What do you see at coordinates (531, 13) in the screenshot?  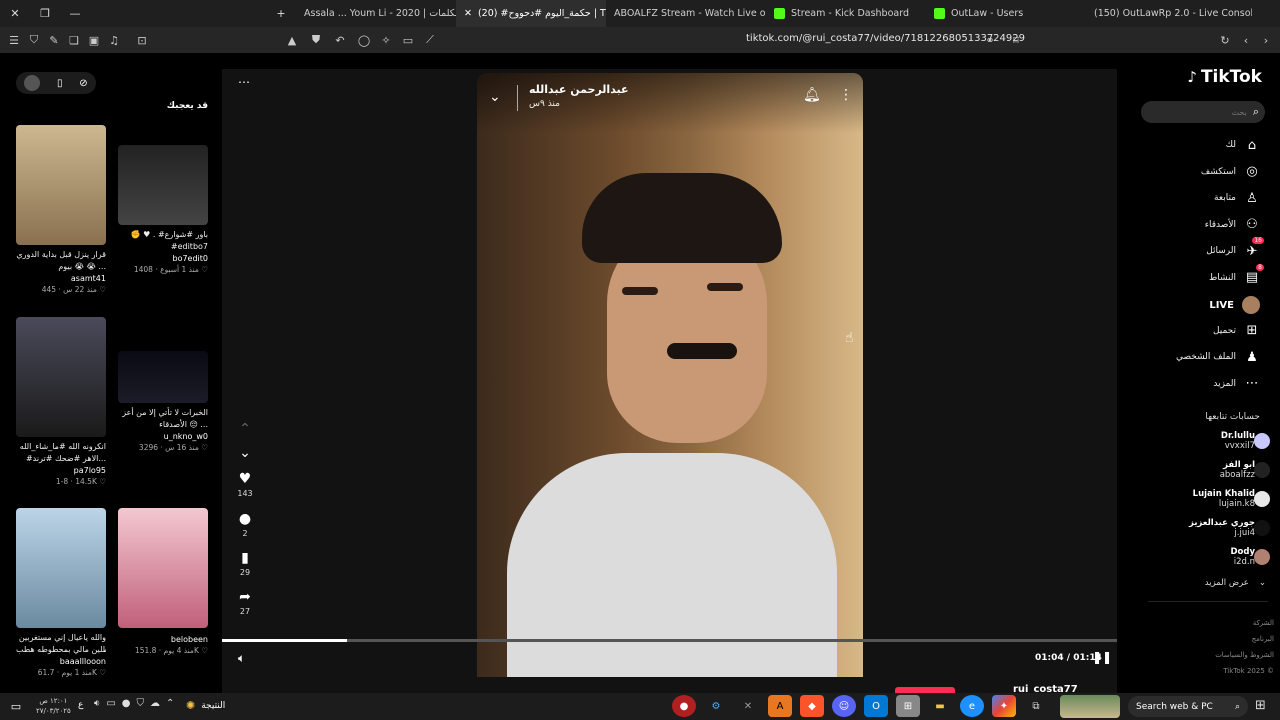 I see `tab-1: ✕ (20) #حكمة_اليوم #دحووح | TikTok` at bounding box center [531, 13].